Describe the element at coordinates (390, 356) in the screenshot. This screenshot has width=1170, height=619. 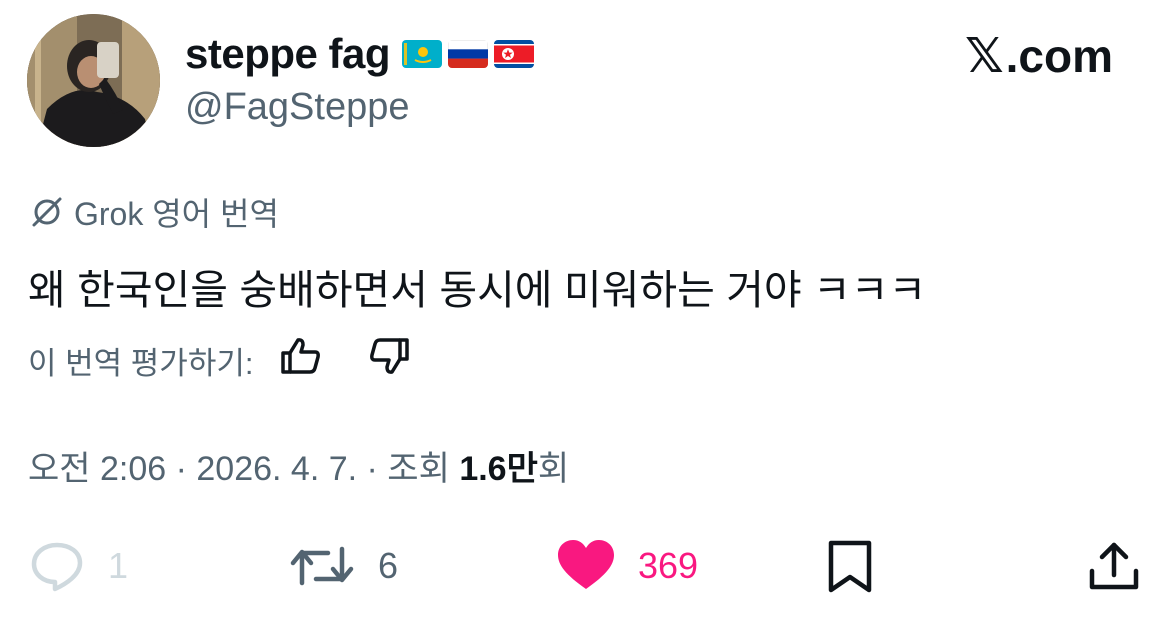
I see `thumbs-down-icon` at that location.